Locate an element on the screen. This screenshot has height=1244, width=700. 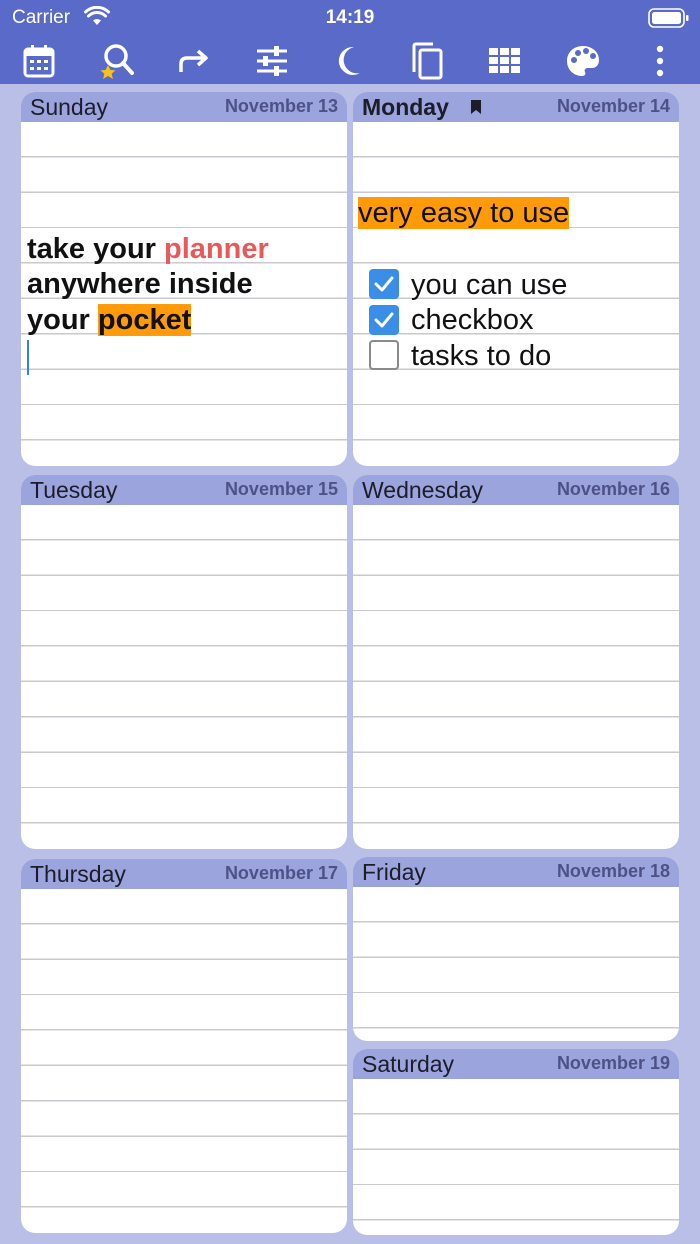
text-cursor is located at coordinates (28, 357).